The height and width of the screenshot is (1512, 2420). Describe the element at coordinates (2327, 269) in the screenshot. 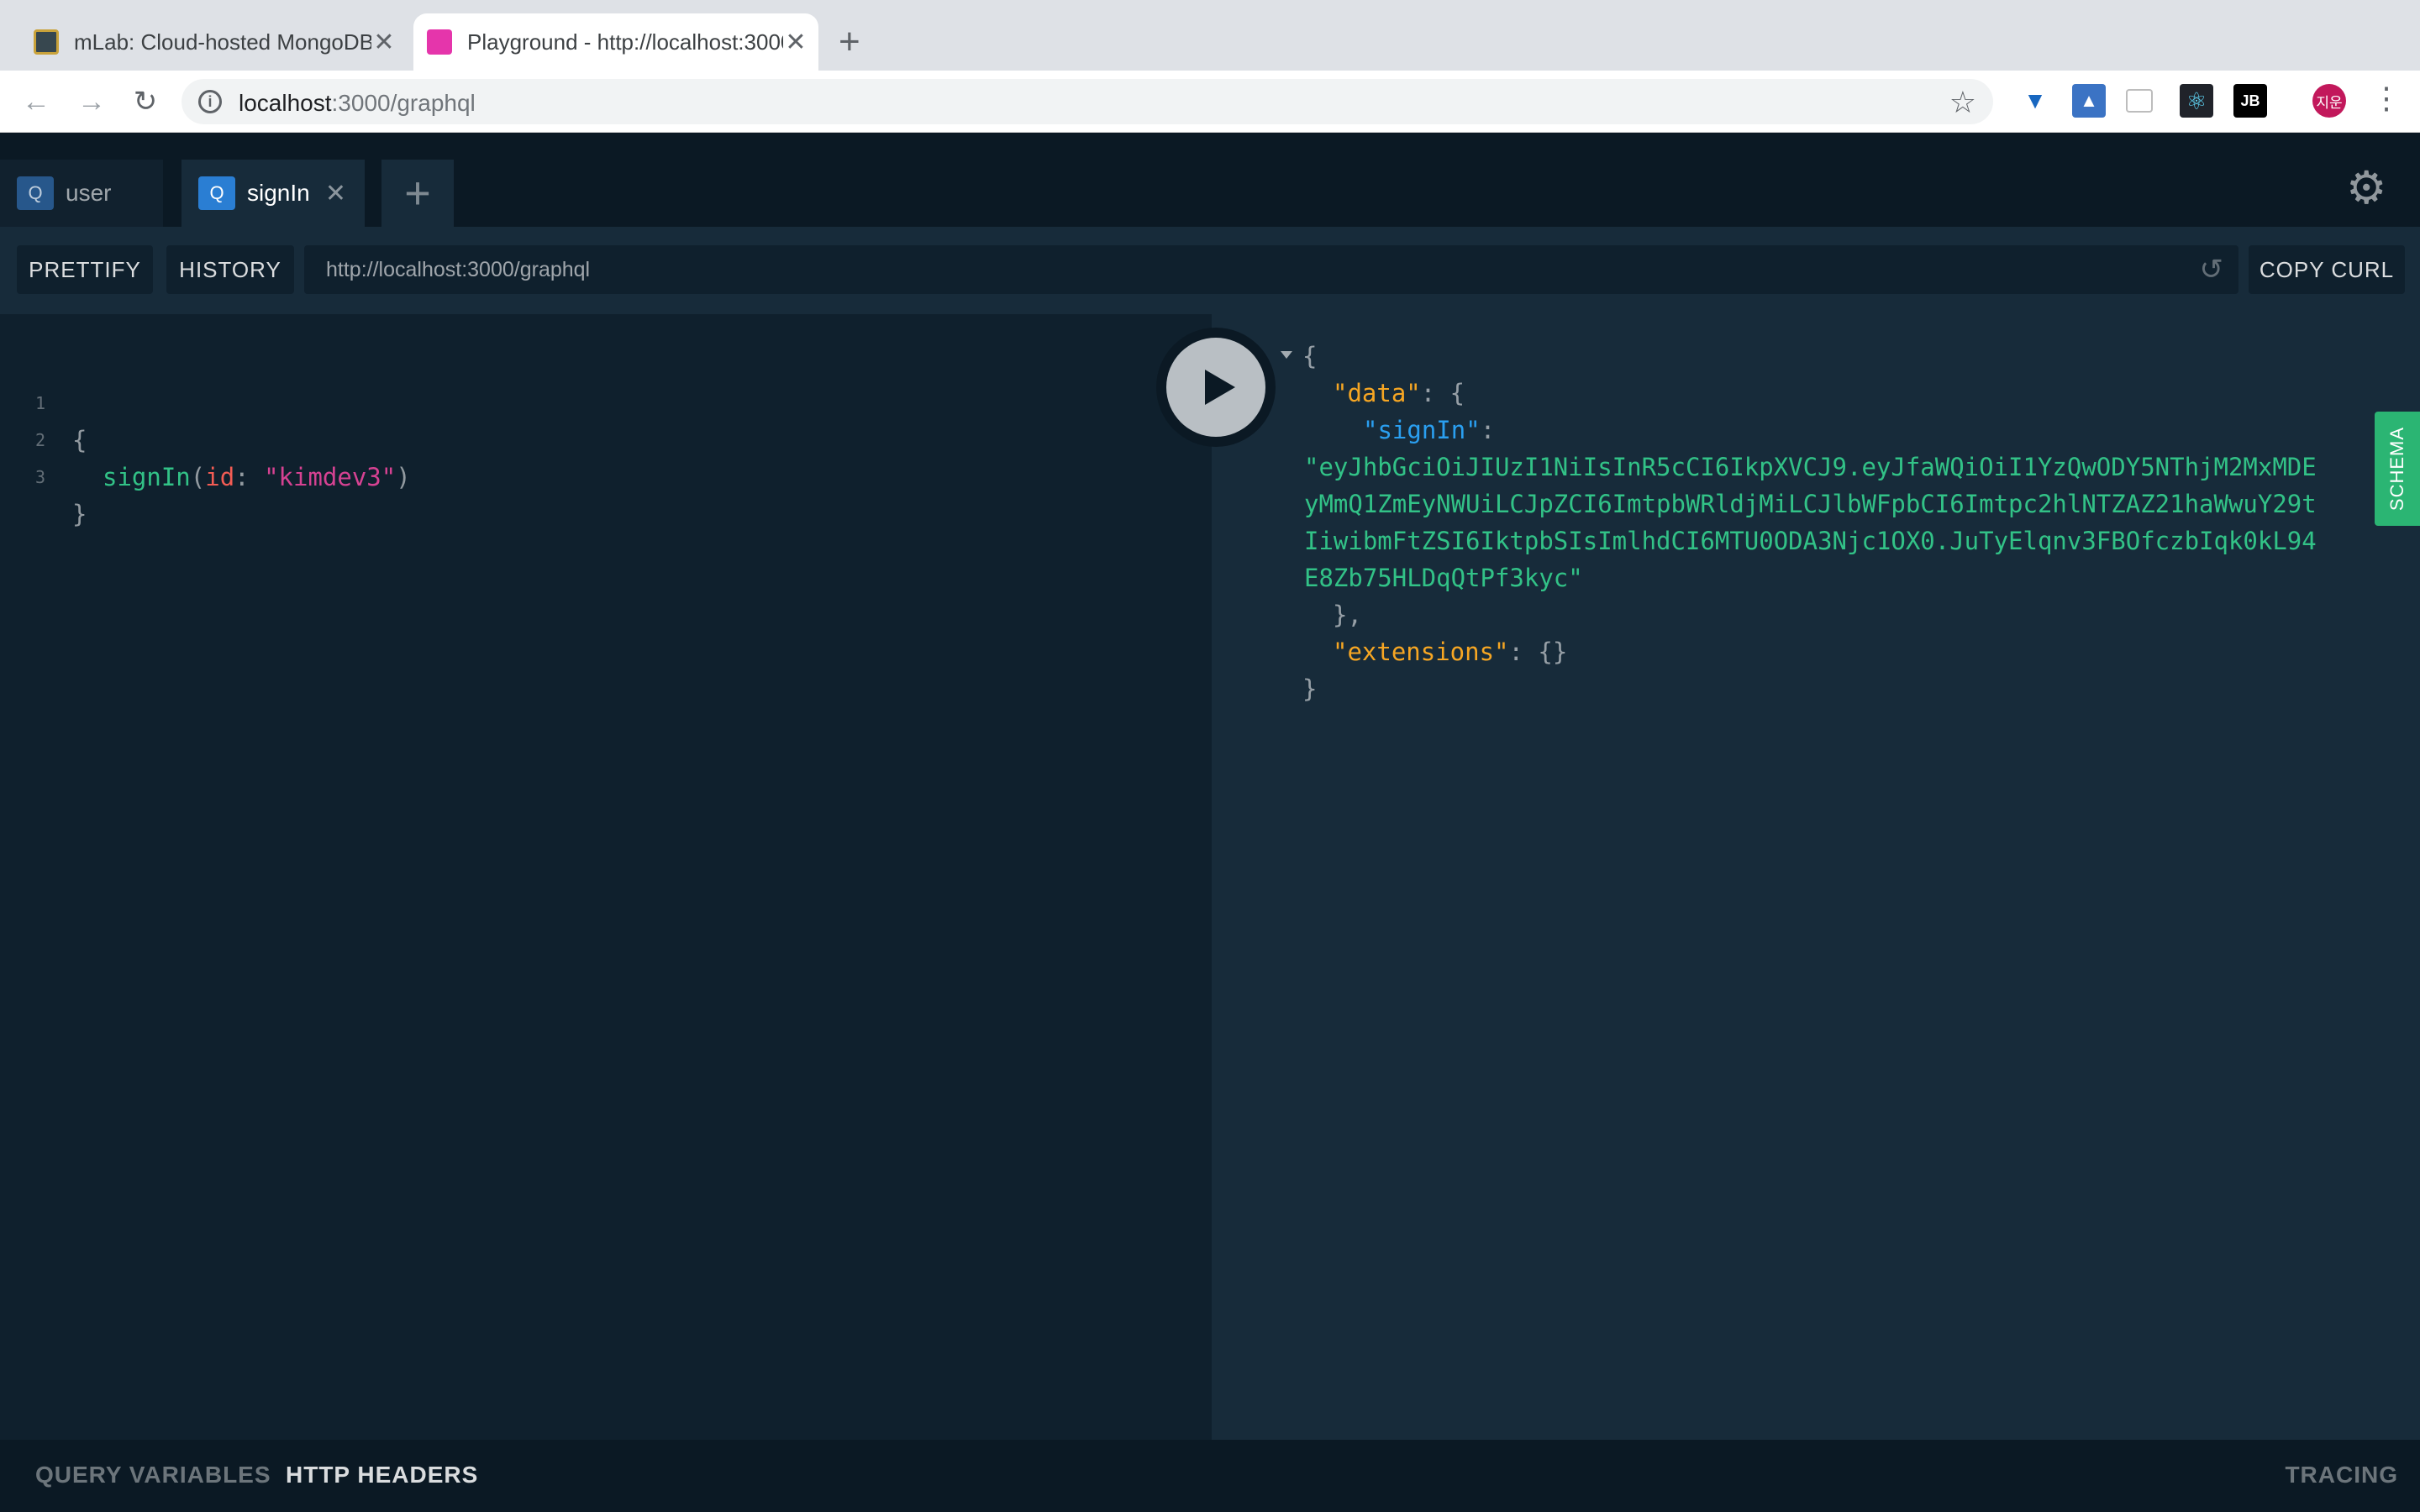

I see `copy-curl-button: COPY CURL` at that location.